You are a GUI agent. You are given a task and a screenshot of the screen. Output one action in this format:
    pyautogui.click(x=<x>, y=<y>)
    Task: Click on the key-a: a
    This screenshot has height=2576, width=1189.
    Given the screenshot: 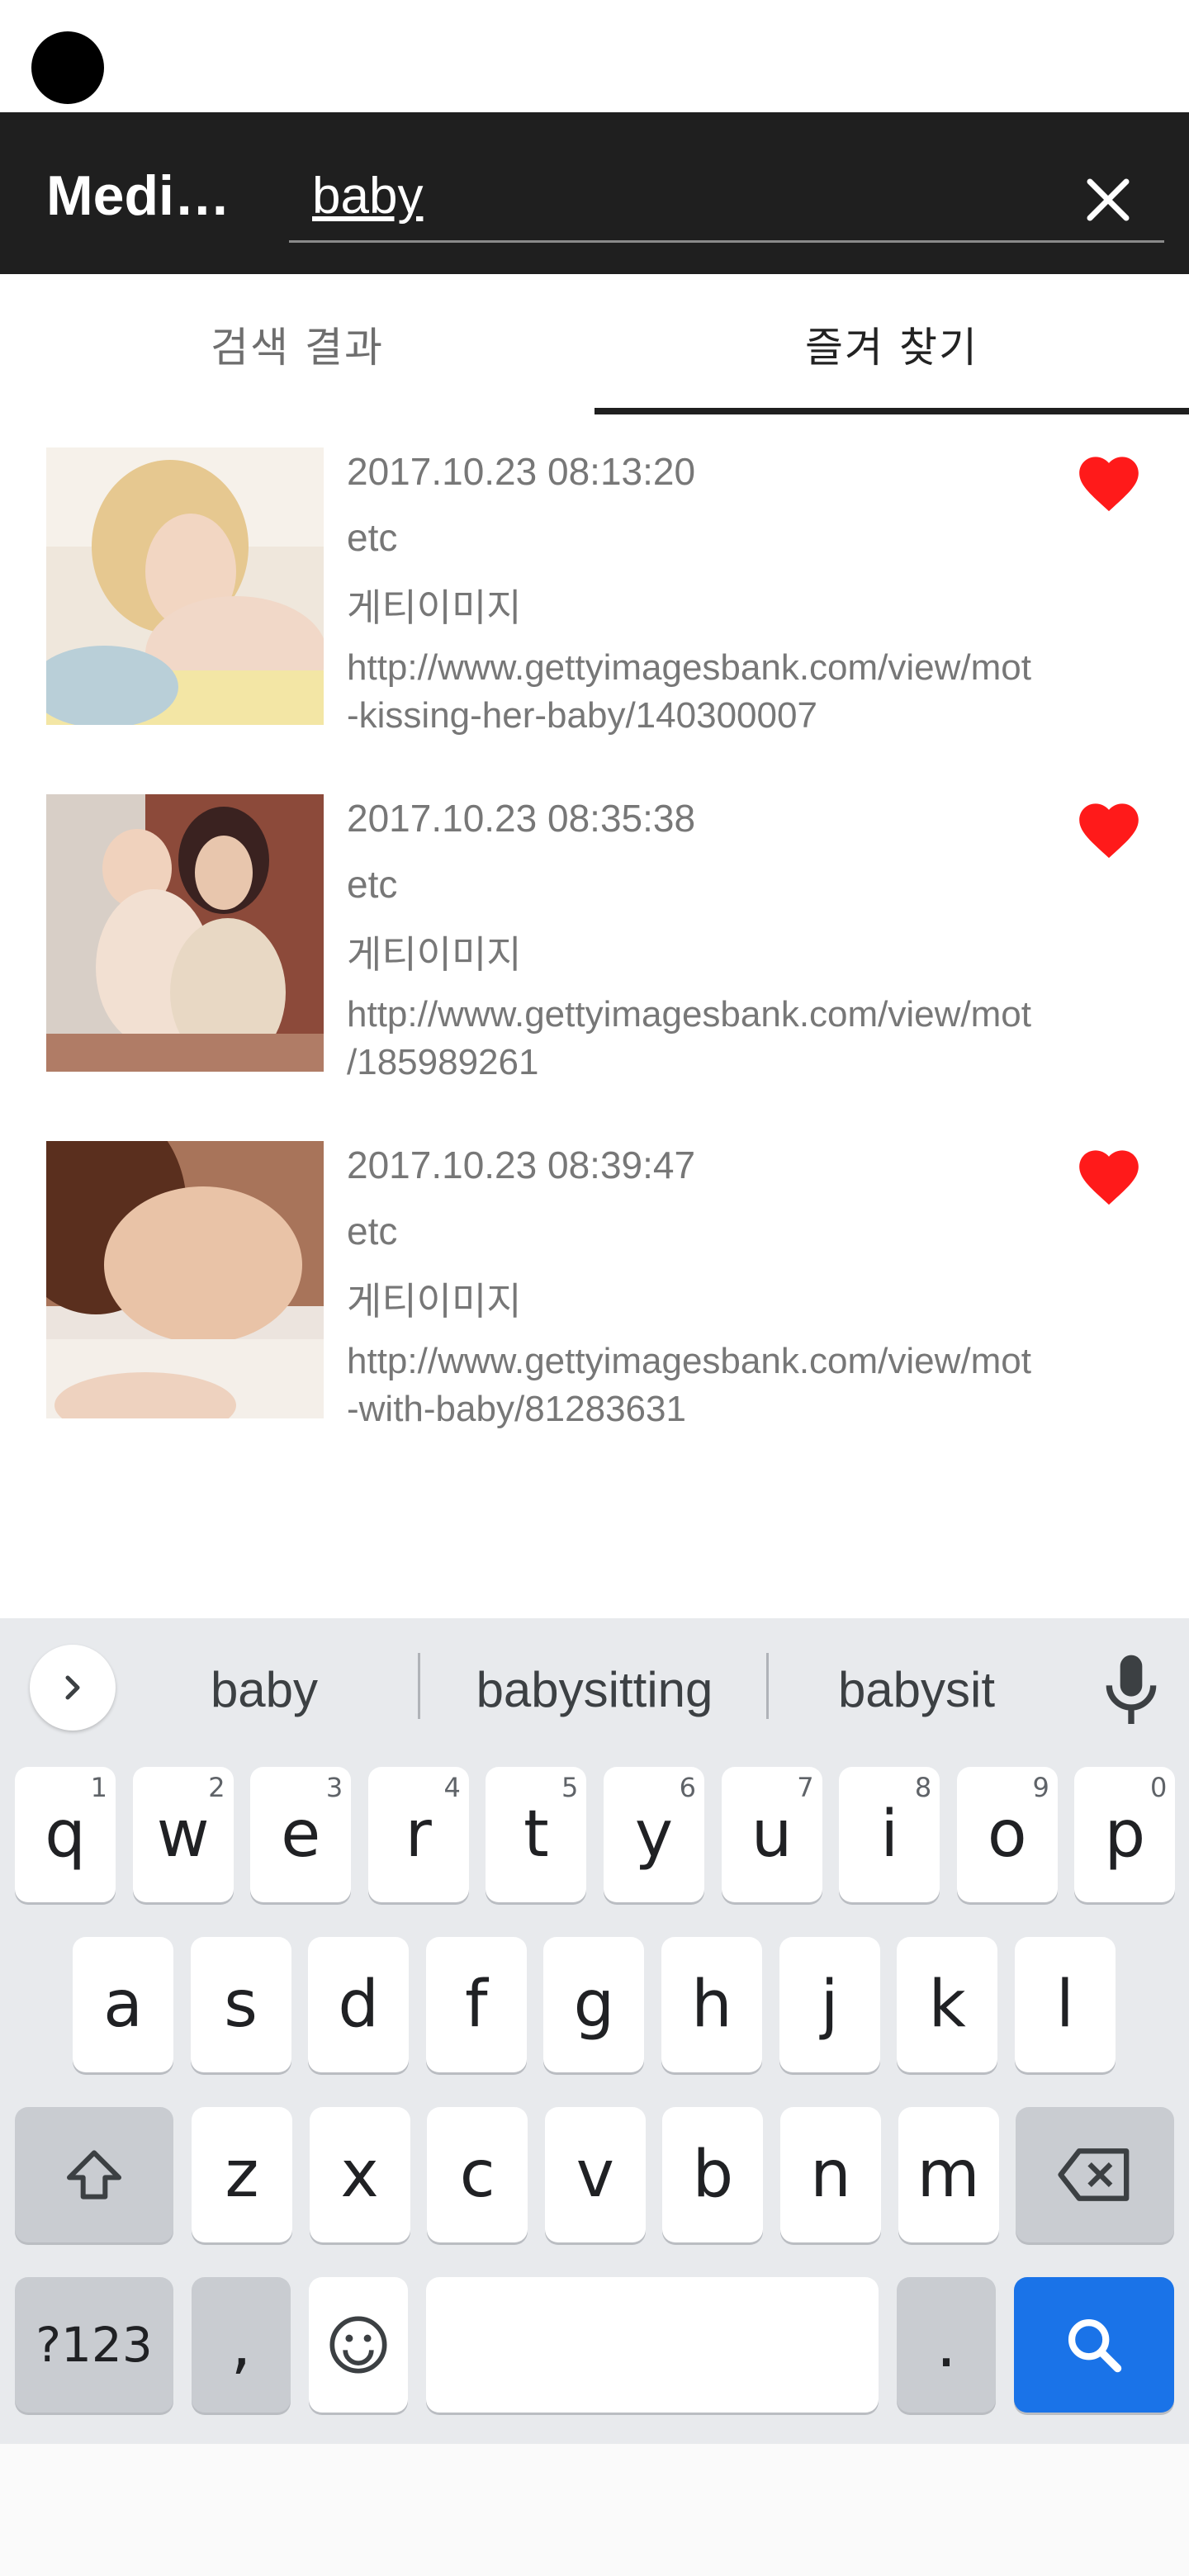 What is the action you would take?
    pyautogui.click(x=123, y=2004)
    